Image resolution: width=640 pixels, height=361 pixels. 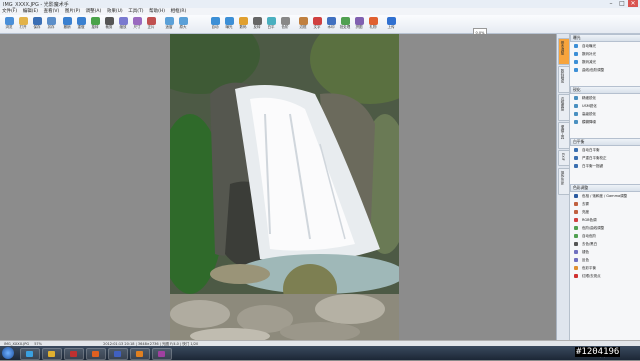 What do you see at coordinates (576, 220) in the screenshot?
I see `rgb-icon` at bounding box center [576, 220].